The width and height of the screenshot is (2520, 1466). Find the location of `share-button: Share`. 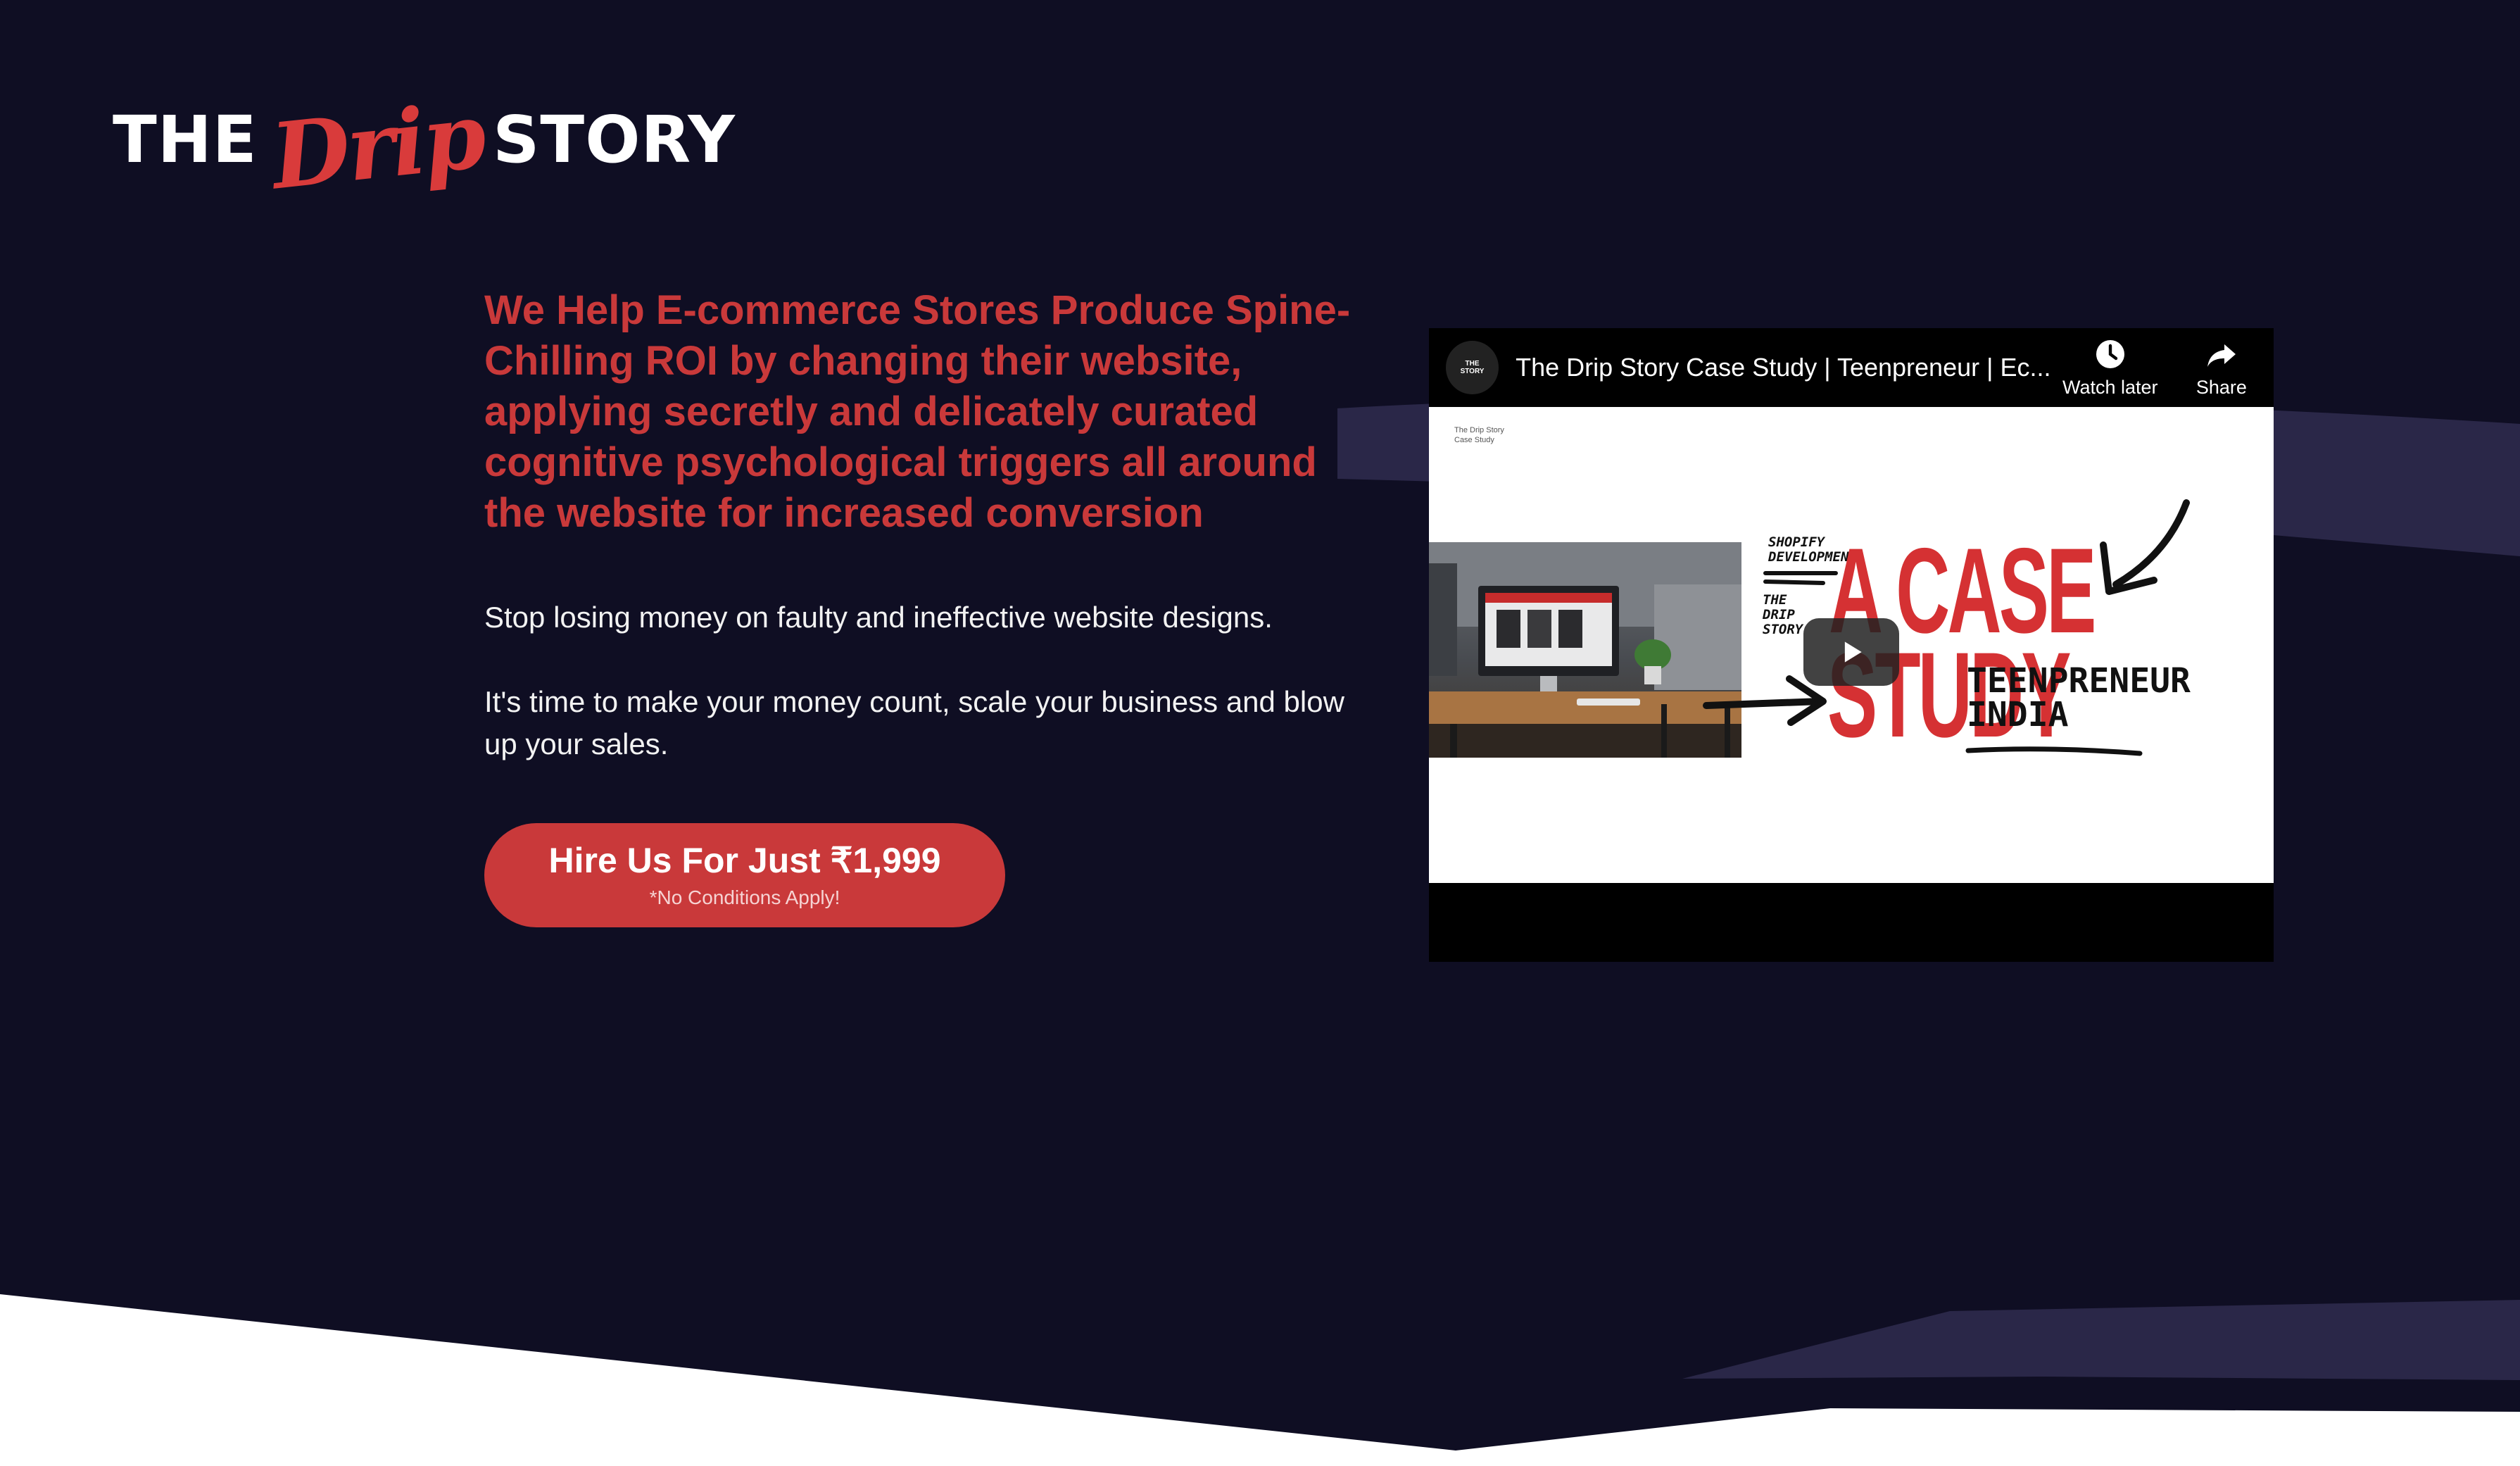

share-button: Share is located at coordinates (2221, 368).